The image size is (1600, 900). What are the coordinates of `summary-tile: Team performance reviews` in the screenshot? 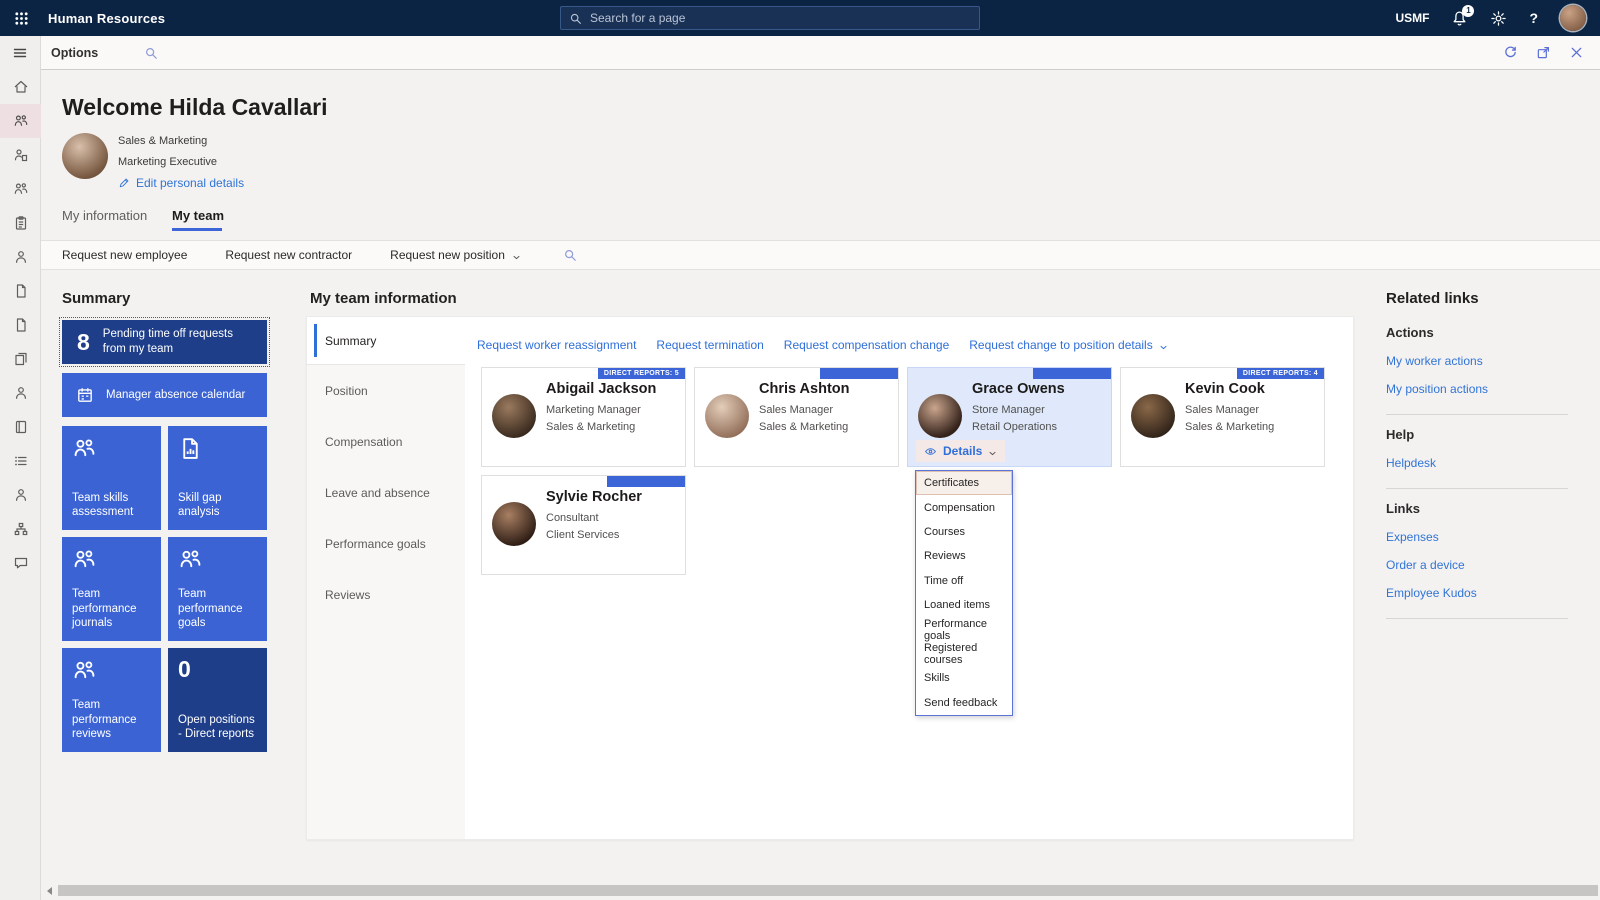 It's located at (111, 700).